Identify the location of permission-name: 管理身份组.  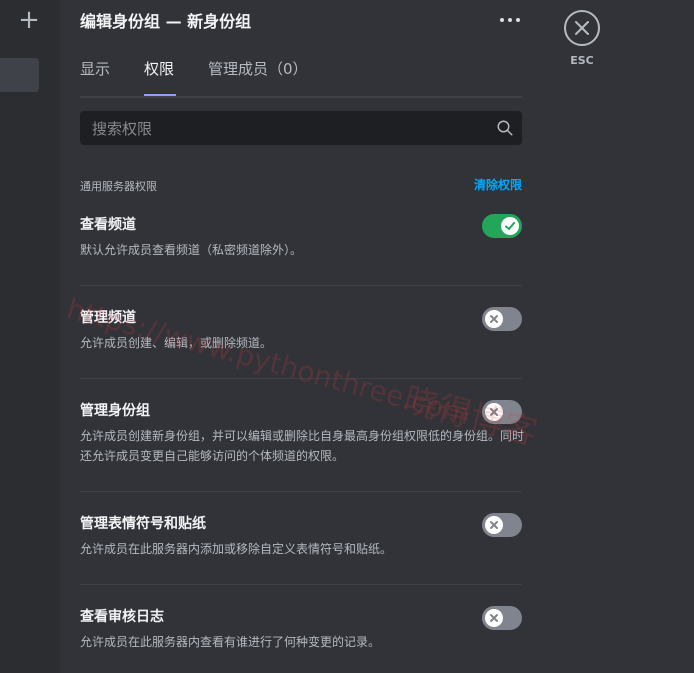
(115, 411).